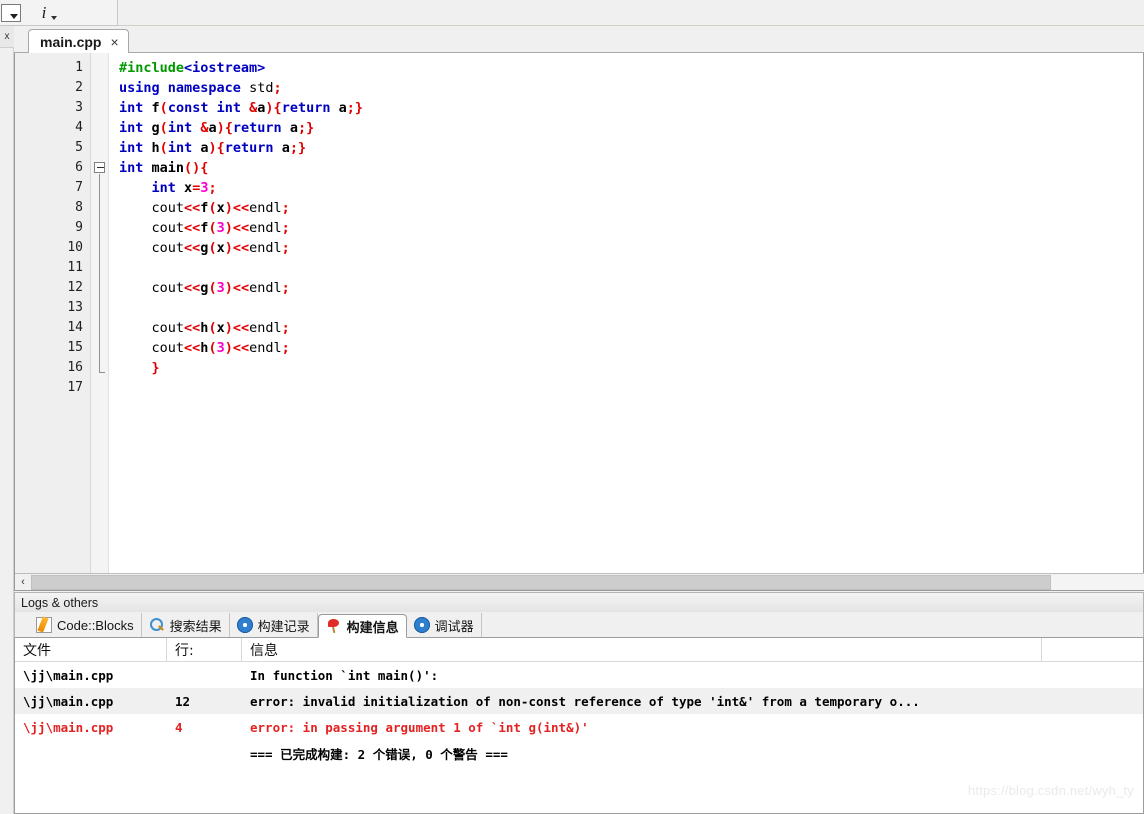 This screenshot has width=1144, height=814. What do you see at coordinates (196, 168) in the screenshot?
I see `code-token: (){` at bounding box center [196, 168].